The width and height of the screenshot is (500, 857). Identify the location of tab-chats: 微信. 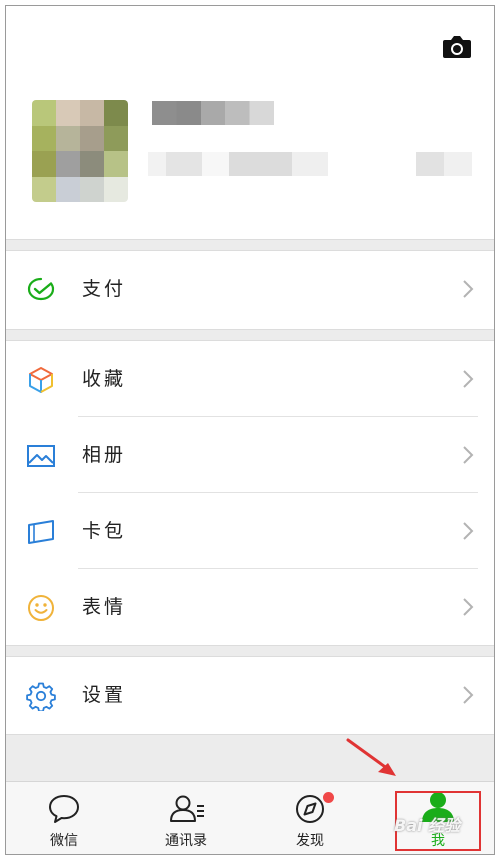
(64, 818).